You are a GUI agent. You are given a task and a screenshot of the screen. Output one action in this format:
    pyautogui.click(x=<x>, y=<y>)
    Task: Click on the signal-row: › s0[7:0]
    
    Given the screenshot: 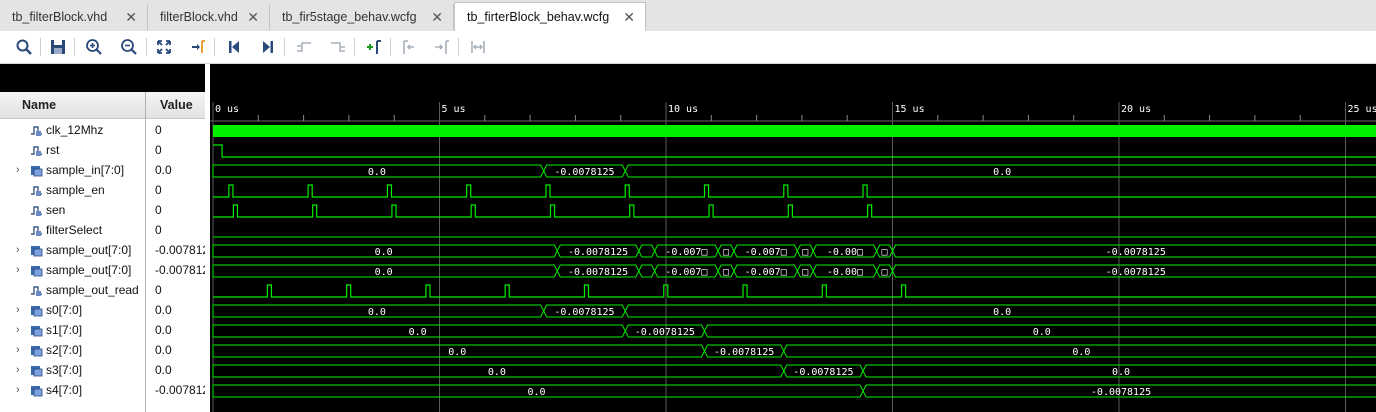 What is the action you would take?
    pyautogui.click(x=72, y=311)
    